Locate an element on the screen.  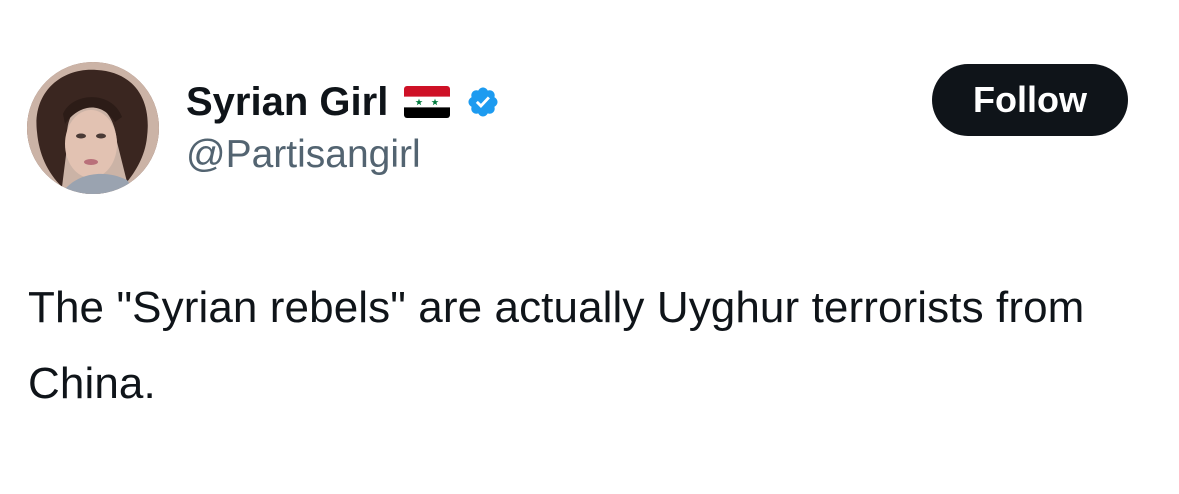
author-name-row: Syrian Girl is located at coordinates (343, 102).